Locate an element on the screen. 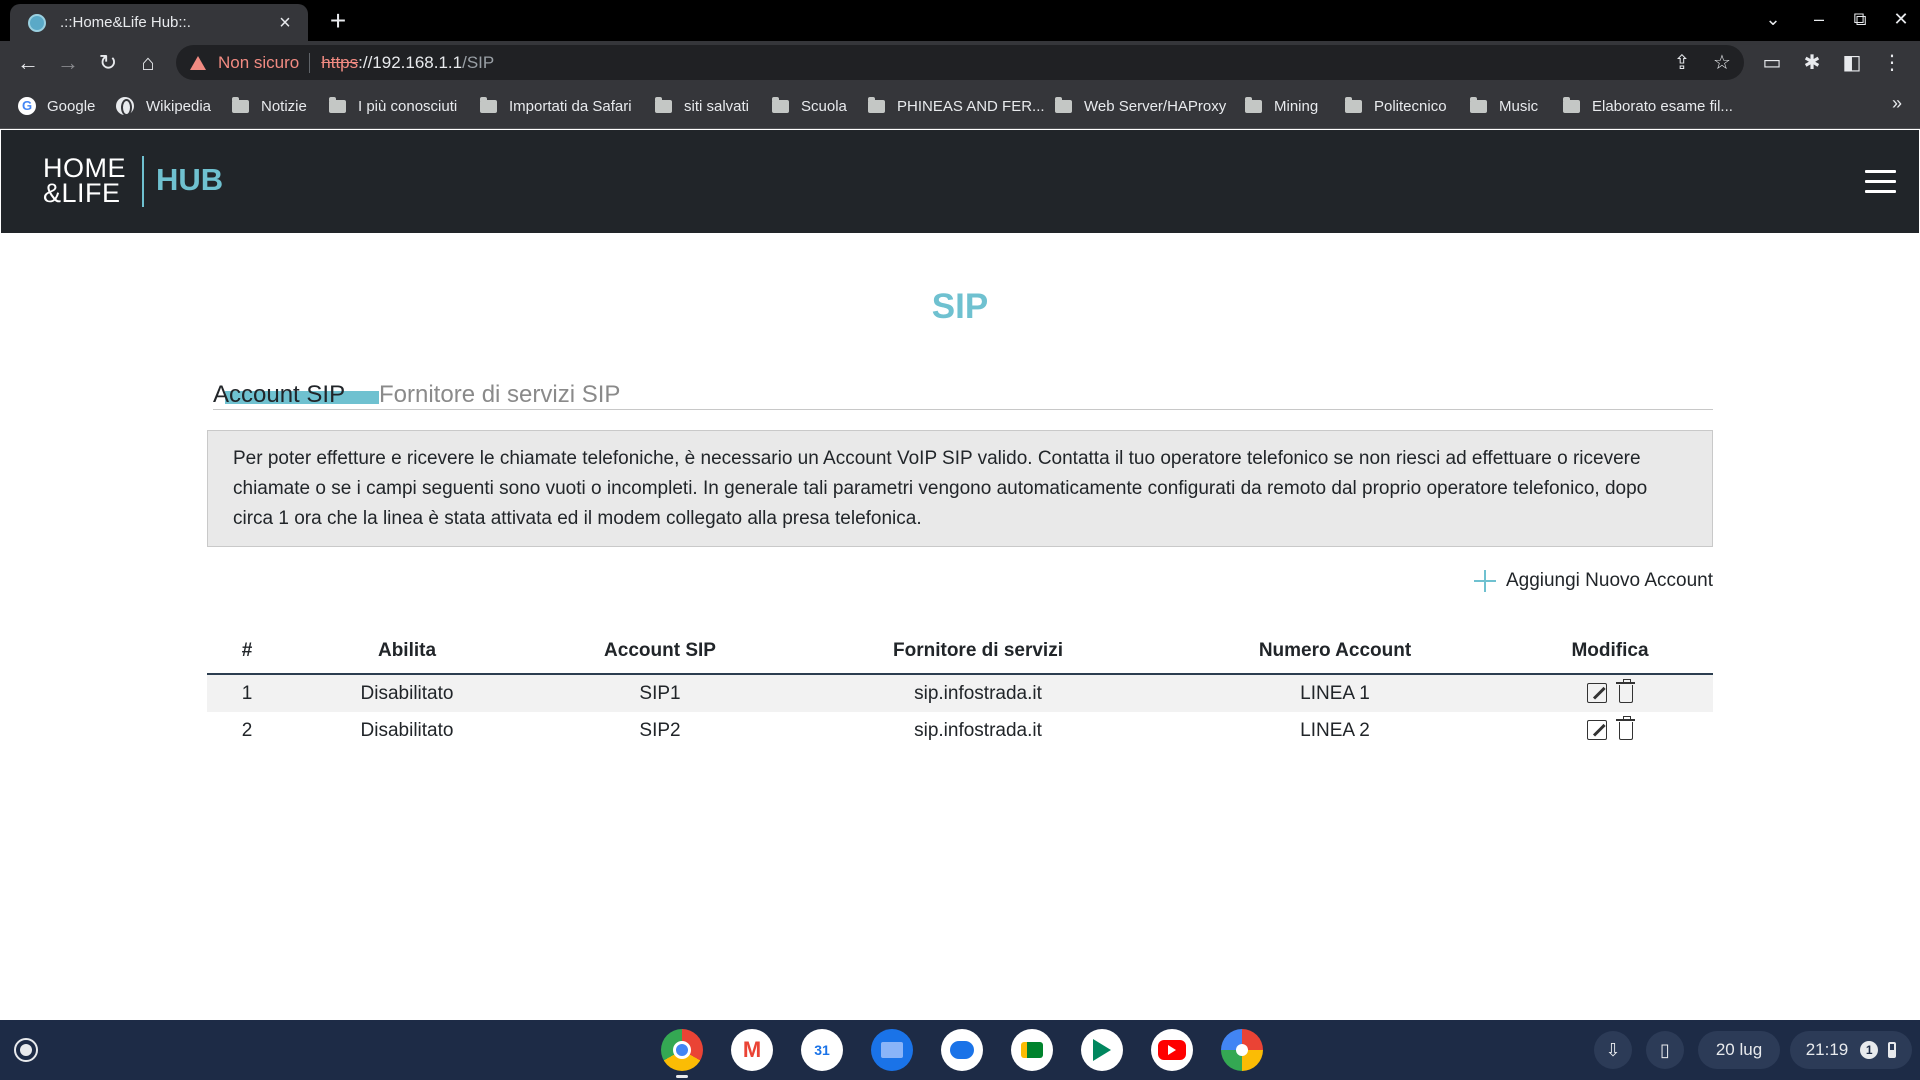 The width and height of the screenshot is (1920, 1080). gmail-icon: M is located at coordinates (752, 1050).